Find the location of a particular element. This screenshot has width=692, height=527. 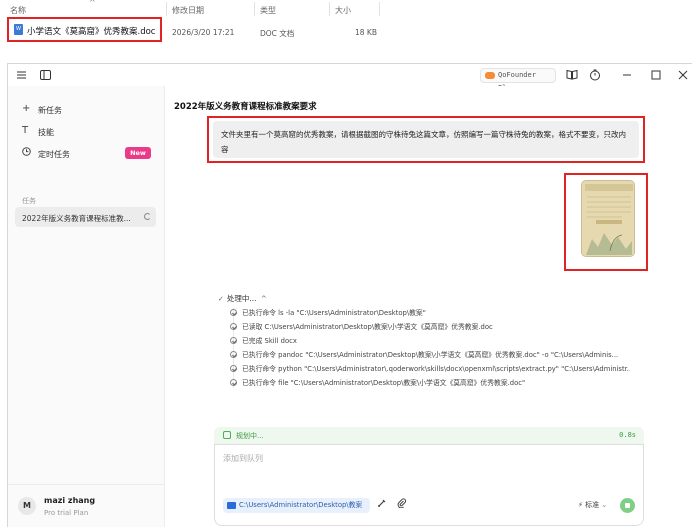

sidebar-item-label: 新任务 is located at coordinates (50, 110).